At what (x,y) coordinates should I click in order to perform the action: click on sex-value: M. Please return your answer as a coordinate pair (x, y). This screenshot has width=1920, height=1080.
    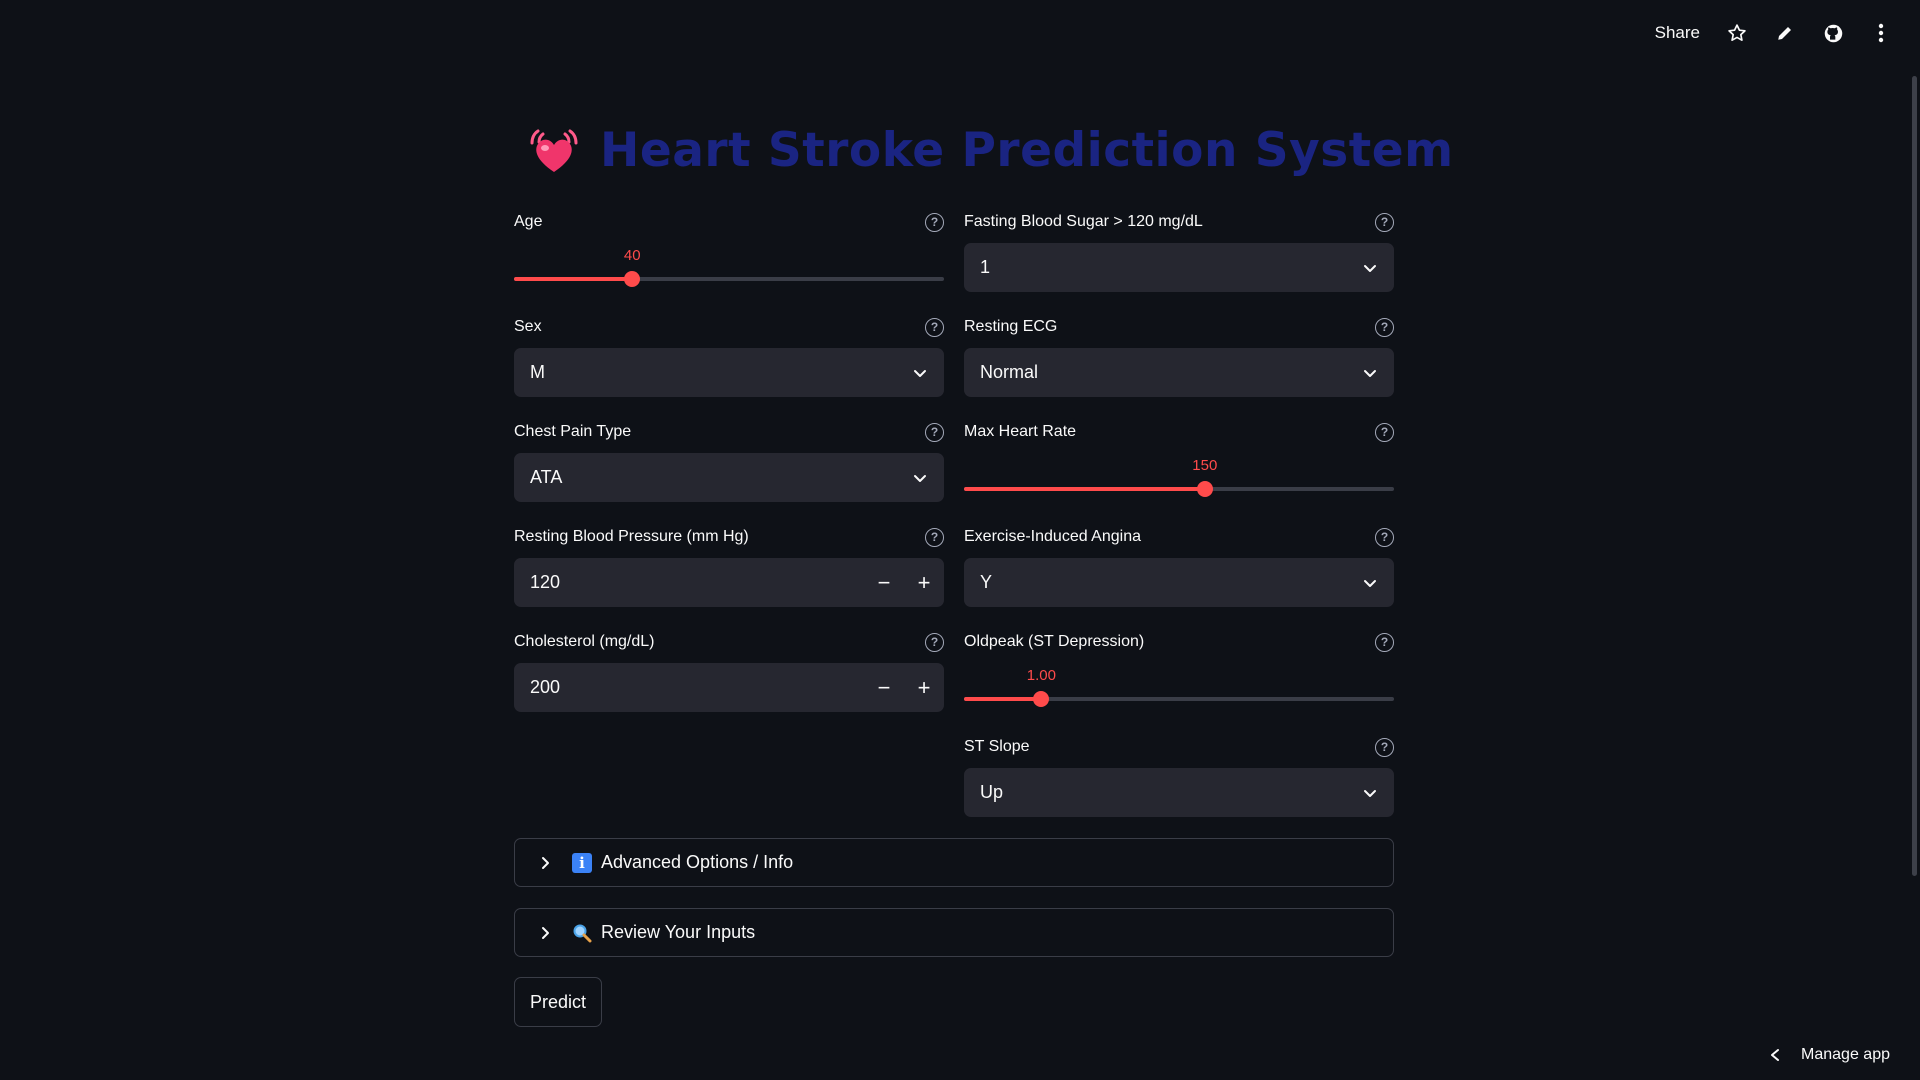
    Looking at the image, I should click on (537, 372).